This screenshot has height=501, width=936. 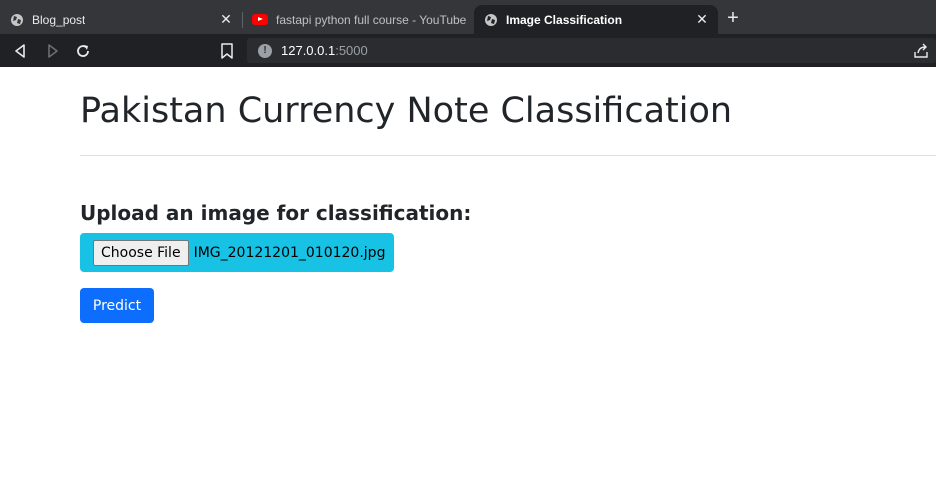 I want to click on url-port: :5000, so click(x=351, y=50).